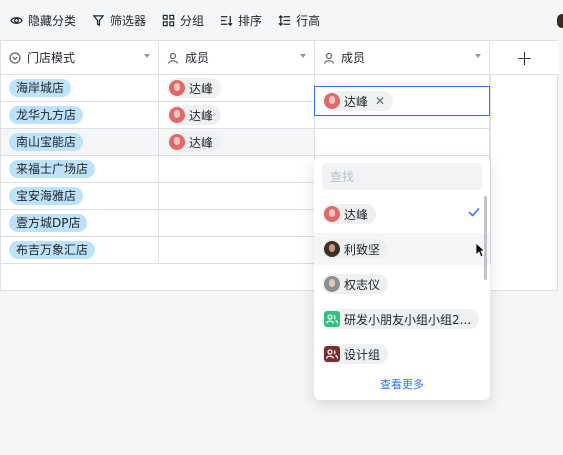  What do you see at coordinates (474, 212) in the screenshot?
I see `check-icon` at bounding box center [474, 212].